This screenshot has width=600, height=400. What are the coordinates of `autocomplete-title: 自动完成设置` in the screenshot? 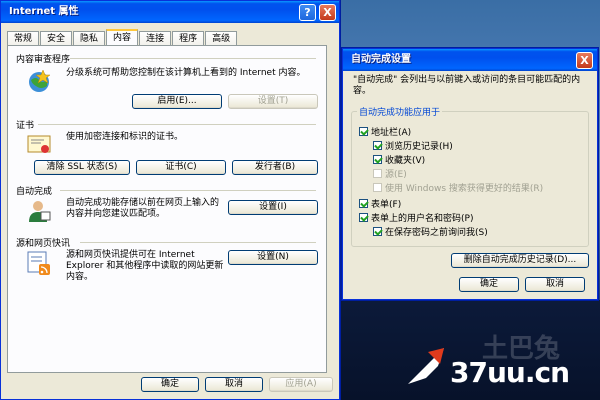 It's located at (381, 59).